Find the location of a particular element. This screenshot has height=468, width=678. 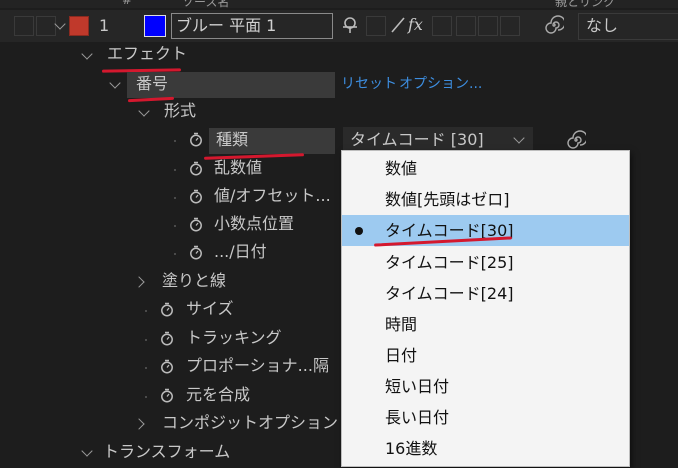

layer-row: 1 ブルー 平面 1 fx なし is located at coordinates (339, 26).